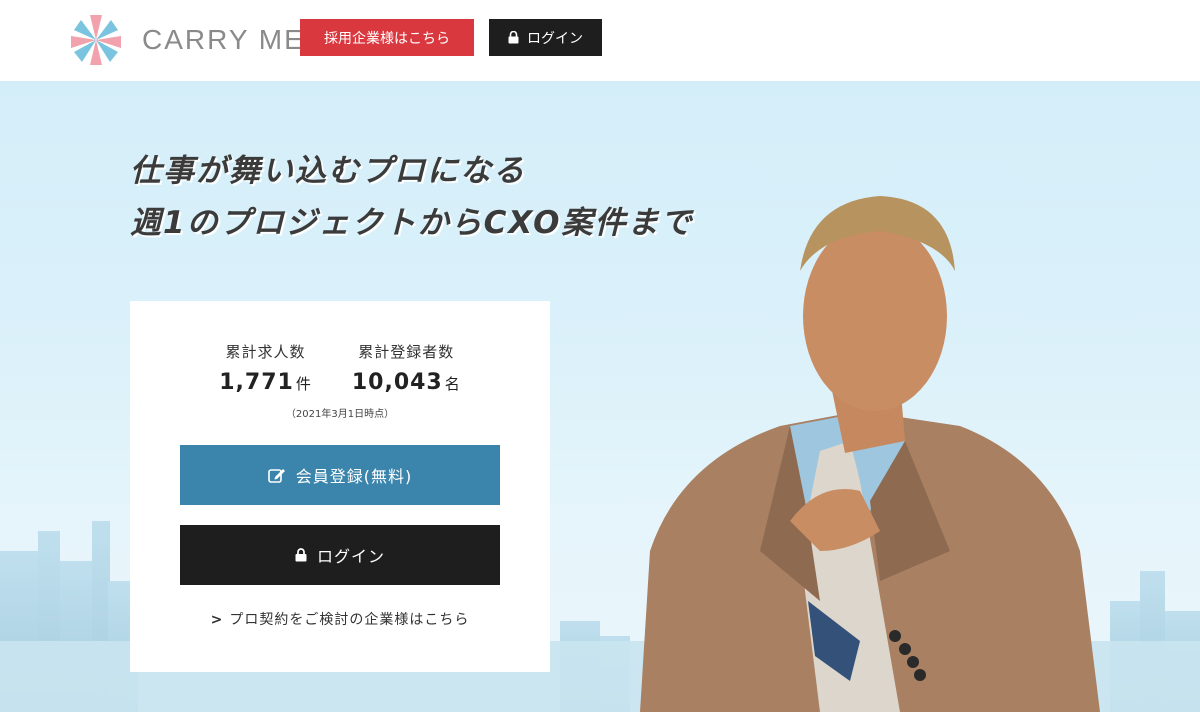 Image resolution: width=1200 pixels, height=712 pixels. I want to click on stat-value: 10,043 名, so click(406, 382).